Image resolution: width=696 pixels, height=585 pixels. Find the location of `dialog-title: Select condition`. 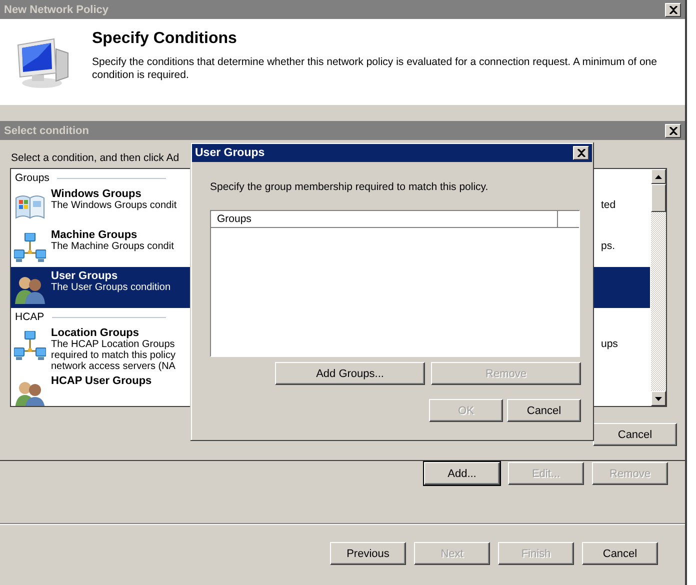

dialog-title: Select condition is located at coordinates (46, 130).